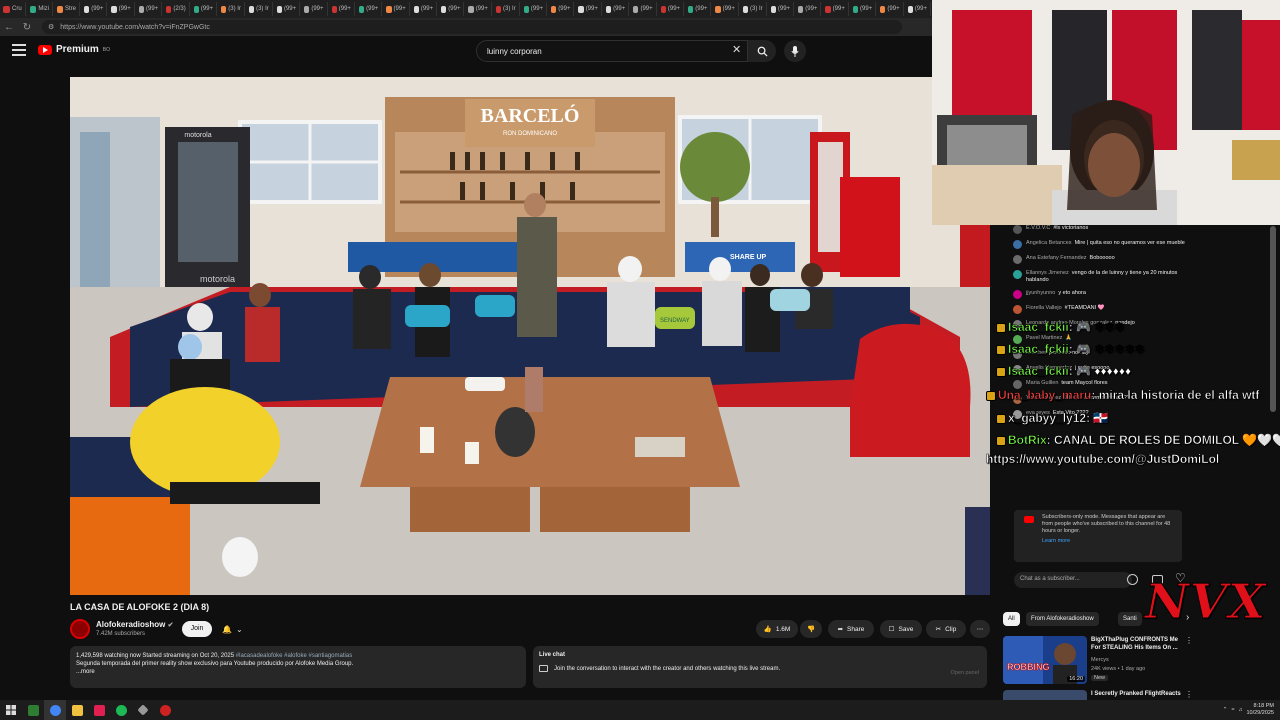 The image size is (1280, 720). I want to click on taskbar-app-obs, so click(165, 710).